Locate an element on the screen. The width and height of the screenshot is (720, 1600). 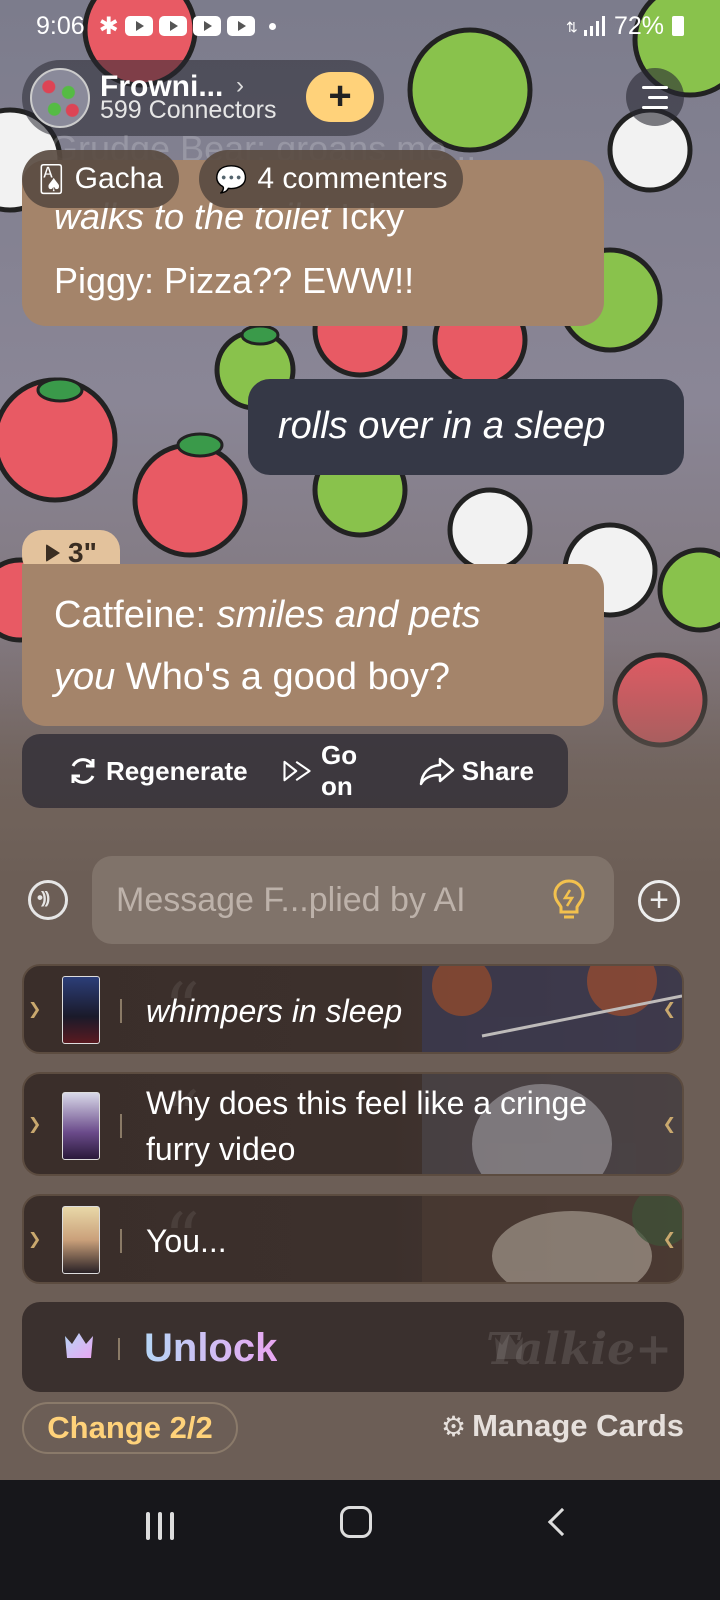
message-text: rolls over in a sleep is located at coordinates (442, 426).